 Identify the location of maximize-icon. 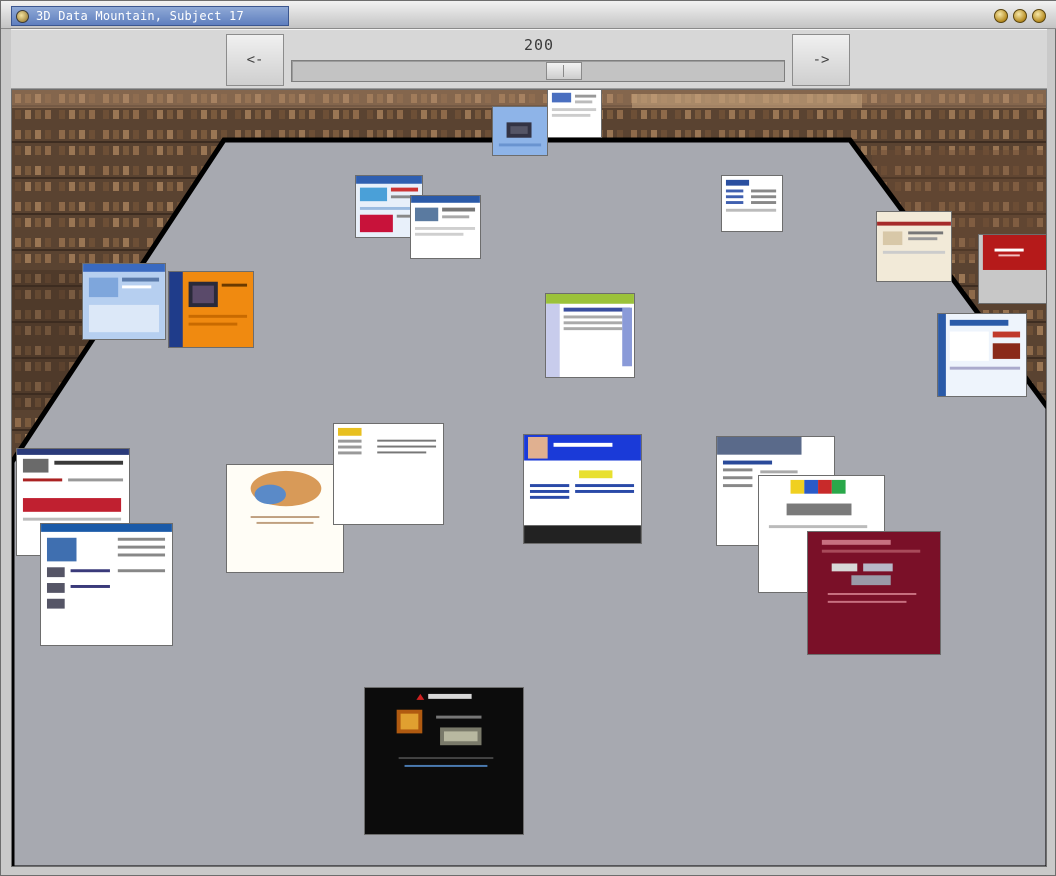
(1020, 16).